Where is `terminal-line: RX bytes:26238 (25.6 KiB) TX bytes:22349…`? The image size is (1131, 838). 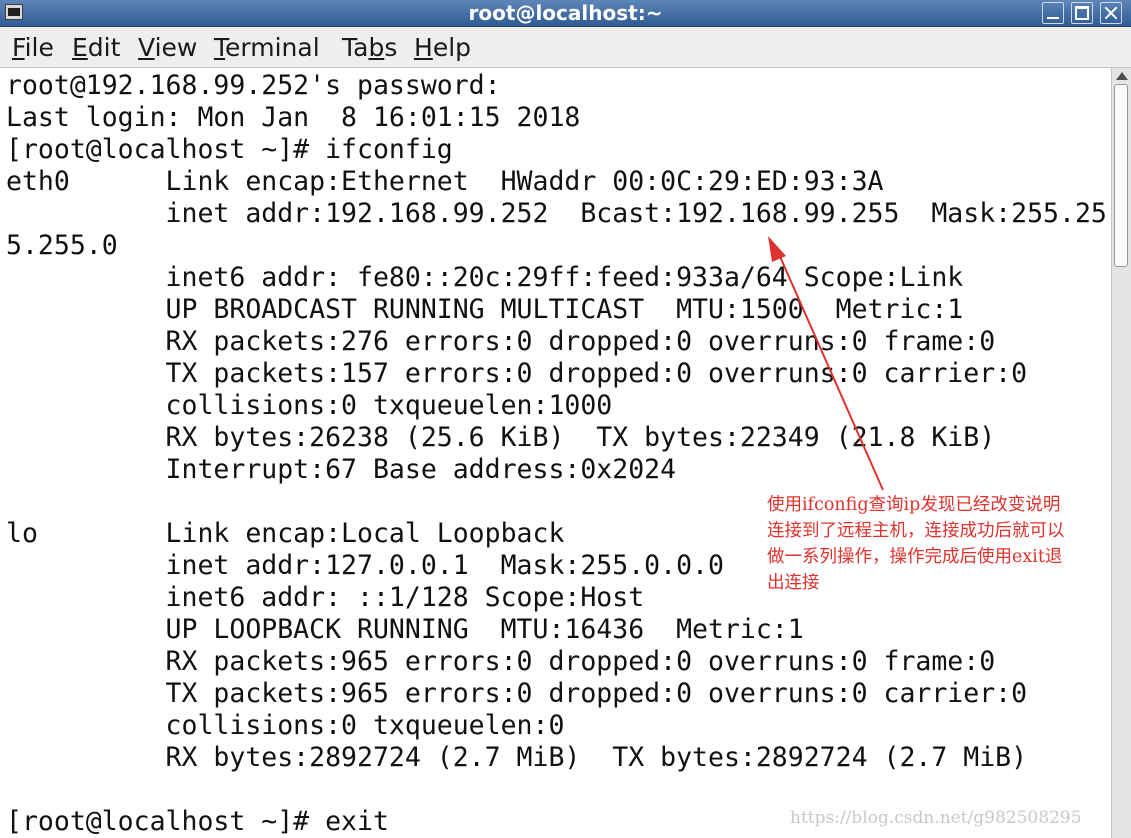 terminal-line: RX bytes:26238 (25.6 KiB) TX bytes:22349… is located at coordinates (501, 437).